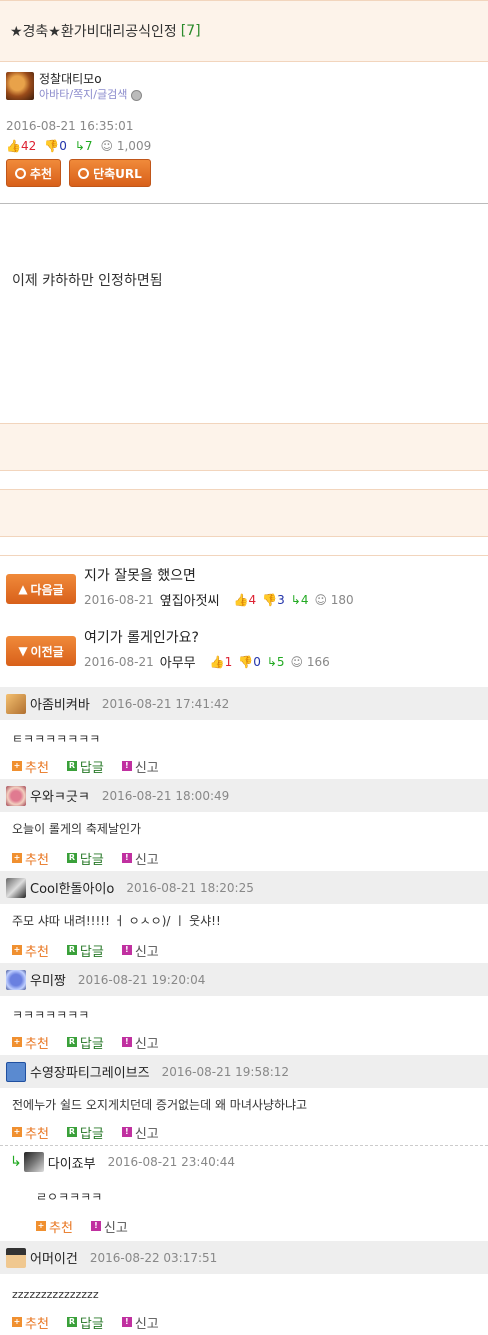  What do you see at coordinates (119, 661) in the screenshot?
I see `prev-post-date: 2016-08-21` at bounding box center [119, 661].